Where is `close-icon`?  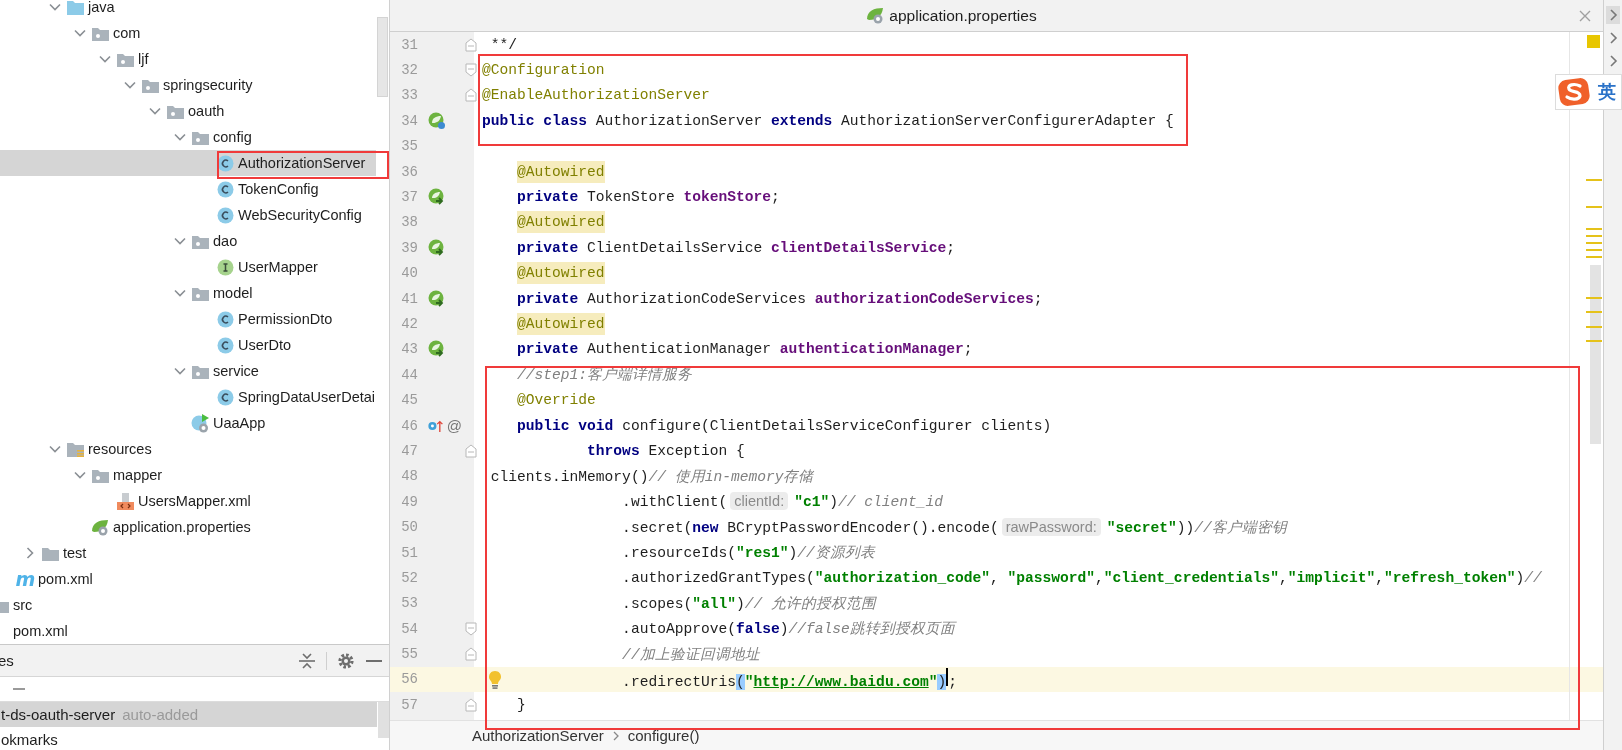
close-icon is located at coordinates (1585, 16).